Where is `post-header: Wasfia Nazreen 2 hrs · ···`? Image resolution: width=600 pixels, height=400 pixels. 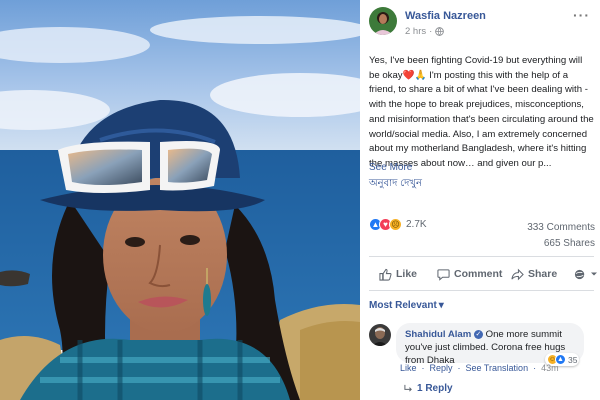 post-header: Wasfia Nazreen 2 hrs · ··· is located at coordinates (481, 24).